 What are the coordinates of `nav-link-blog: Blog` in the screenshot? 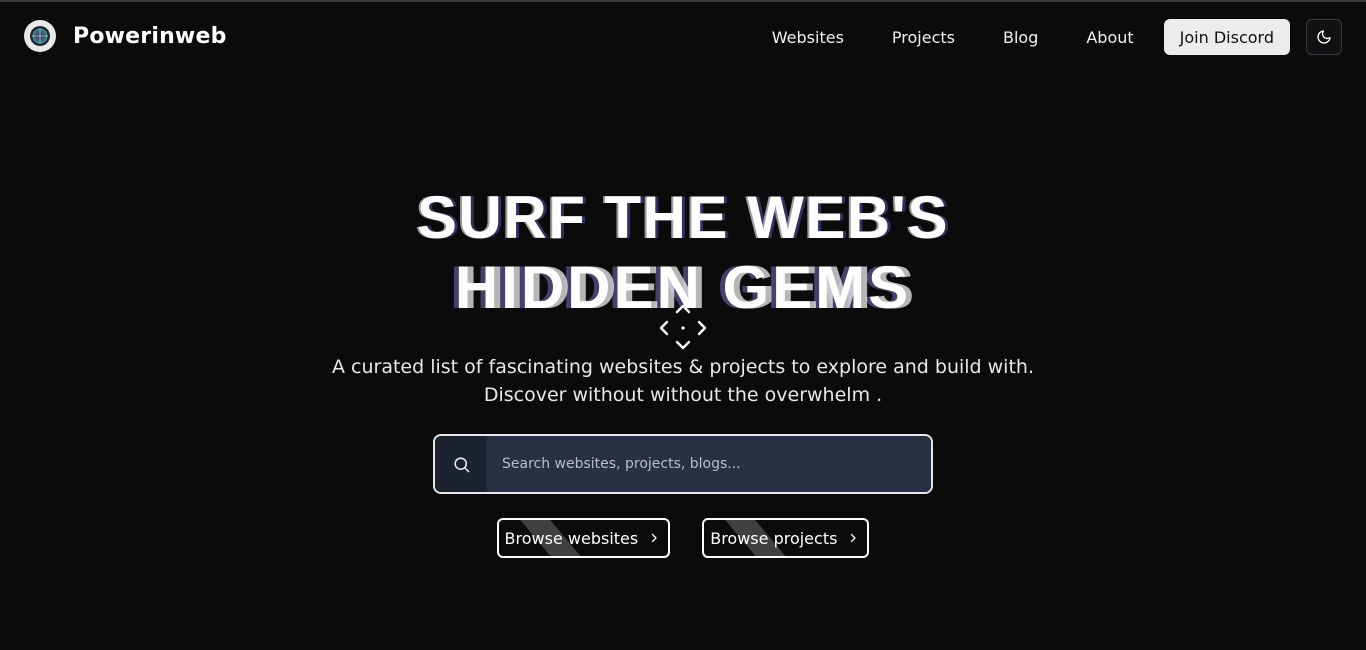 It's located at (1020, 37).